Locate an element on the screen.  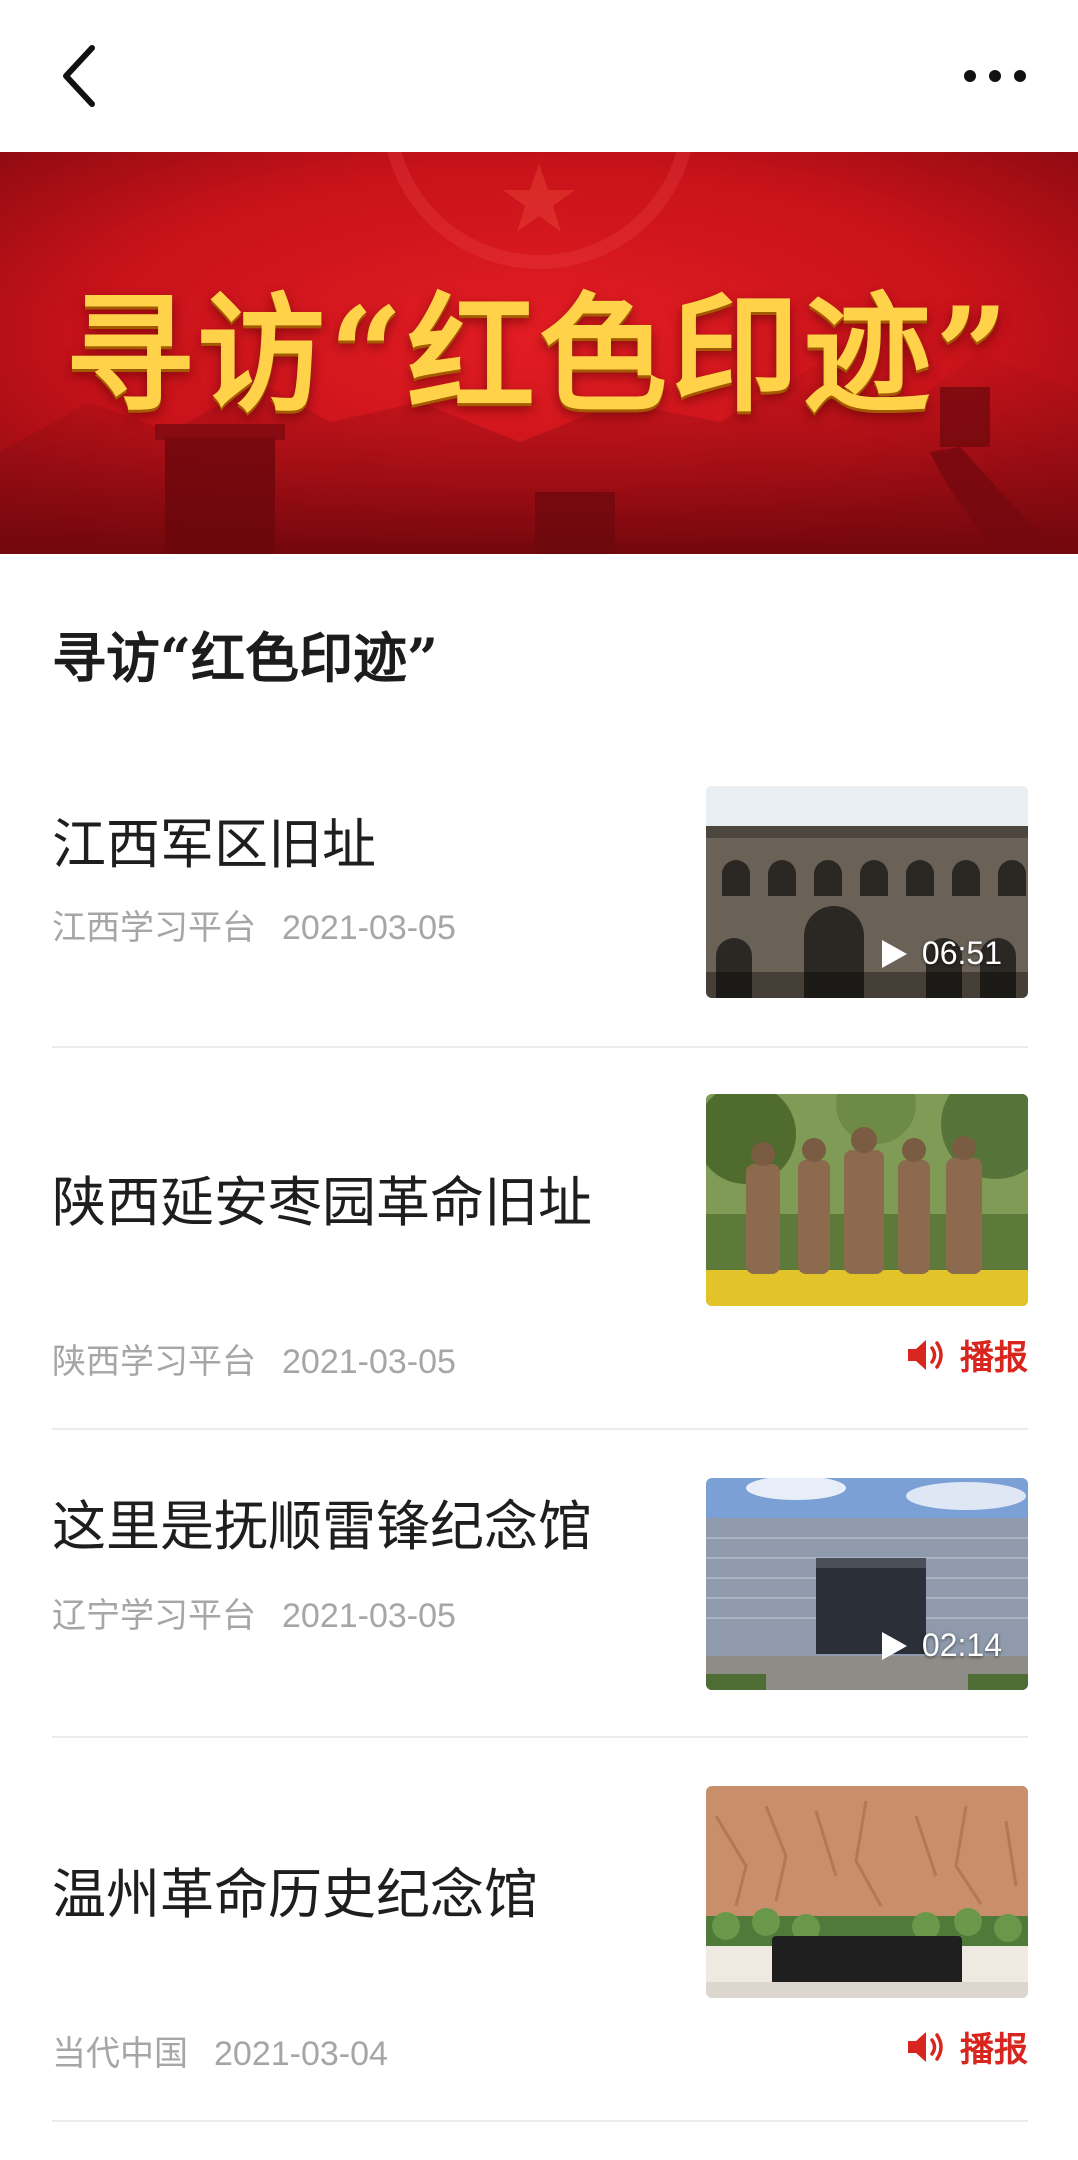
item-source: 辽宁学习平台 is located at coordinates (154, 1616).